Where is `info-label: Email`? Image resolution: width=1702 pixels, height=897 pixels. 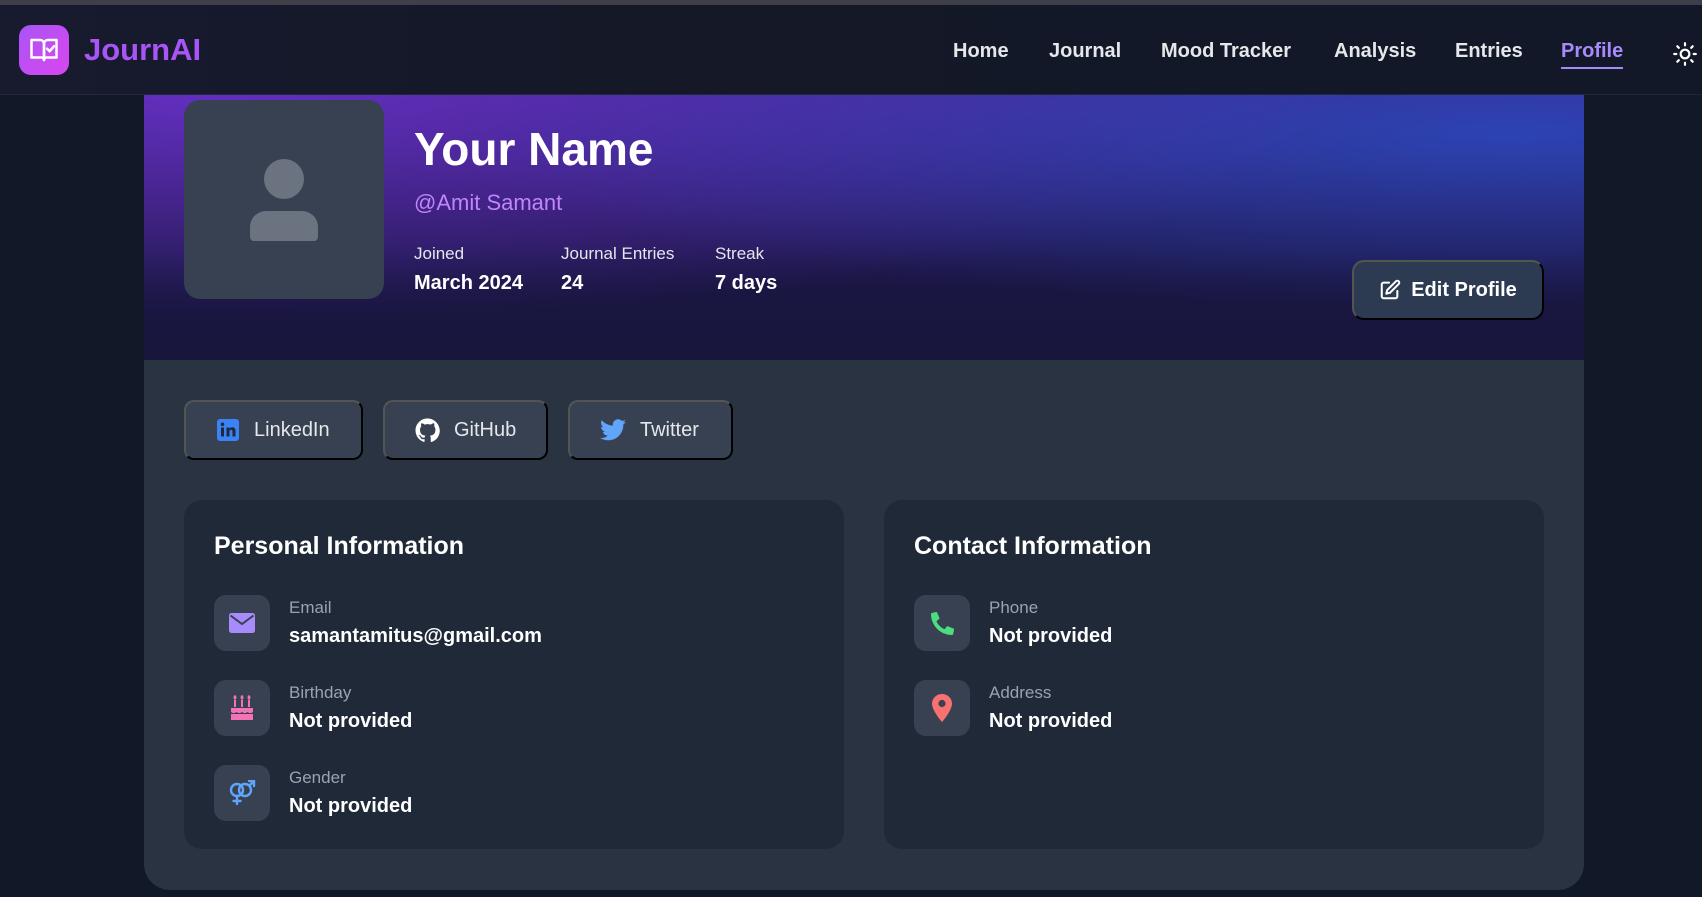
info-label: Email is located at coordinates (310, 607).